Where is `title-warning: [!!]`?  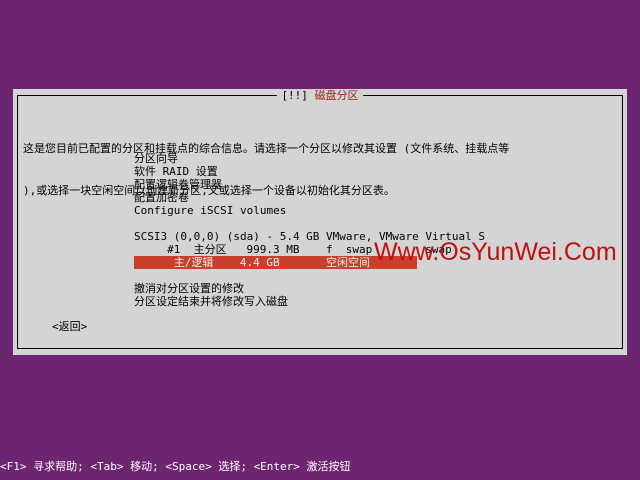
title-warning: [!!] is located at coordinates (294, 95).